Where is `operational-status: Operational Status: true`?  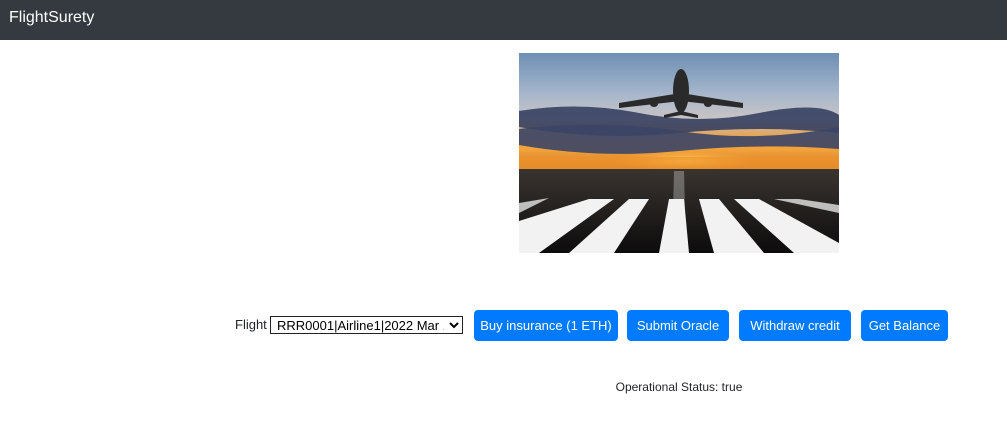
operational-status: Operational Status: true is located at coordinates (679, 387).